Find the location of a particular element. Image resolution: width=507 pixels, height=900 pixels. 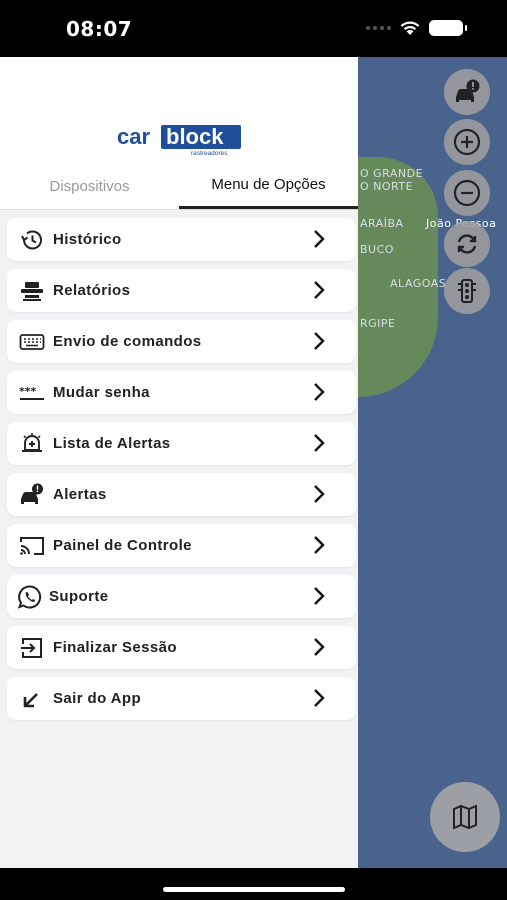

cellular-signal-icon is located at coordinates (378, 28).